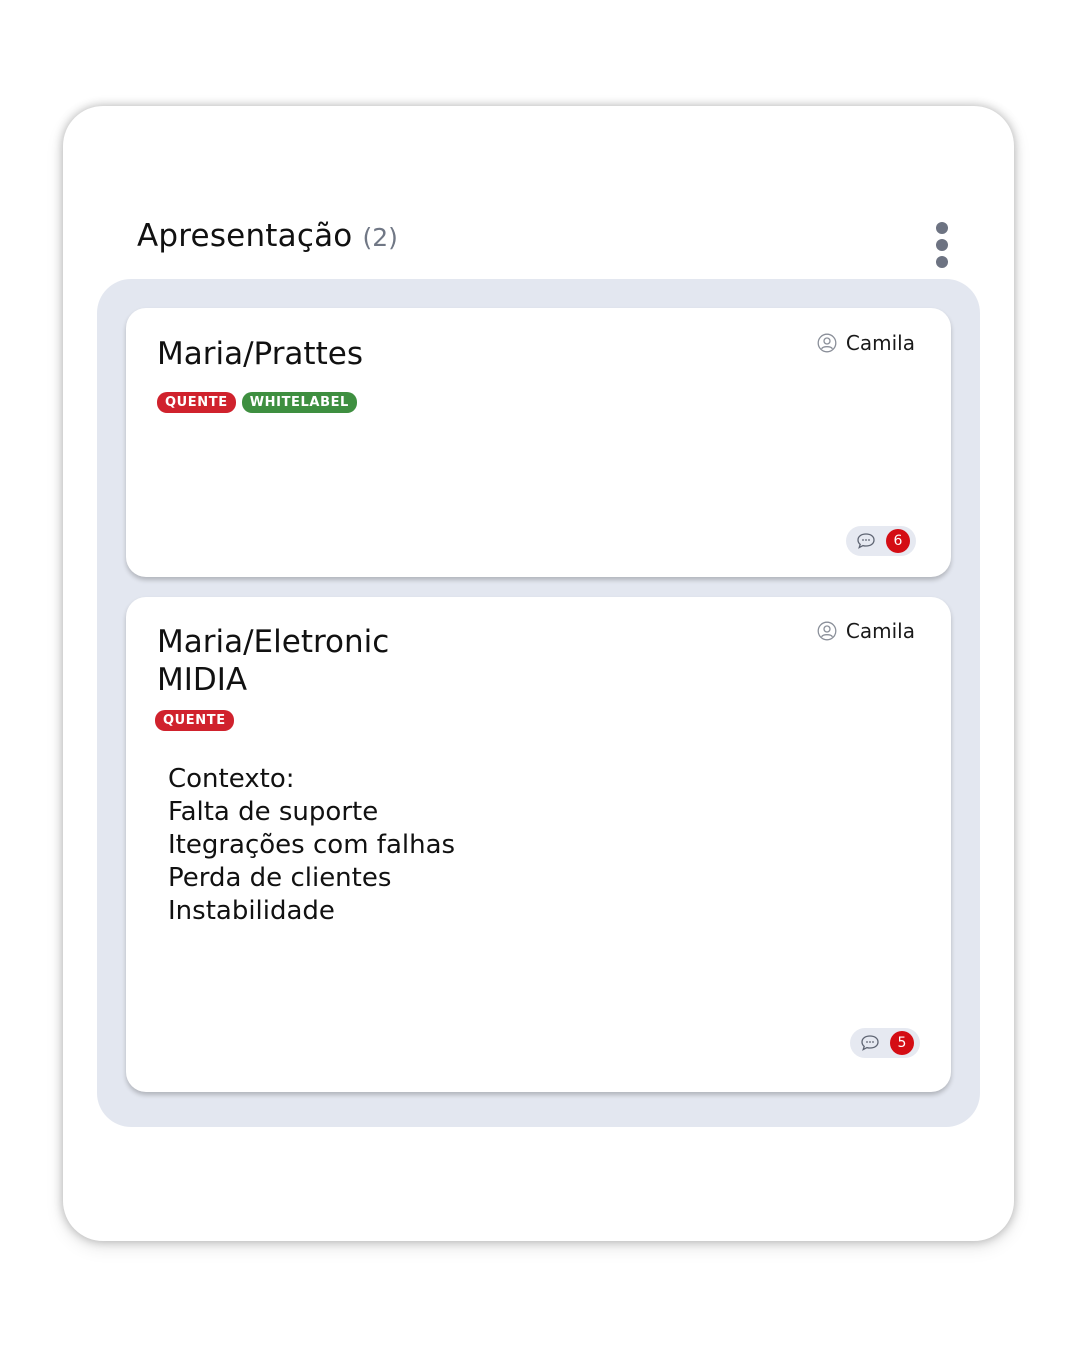 The width and height of the screenshot is (1080, 1350). Describe the element at coordinates (231, 779) in the screenshot. I see `description-line: Contexto:` at that location.